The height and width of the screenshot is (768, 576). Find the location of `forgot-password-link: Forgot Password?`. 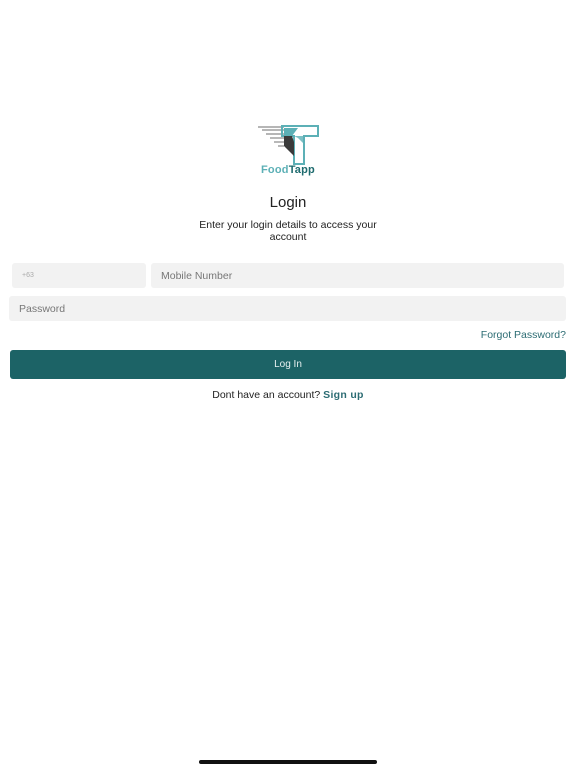

forgot-password-link: Forgot Password? is located at coordinates (523, 335).